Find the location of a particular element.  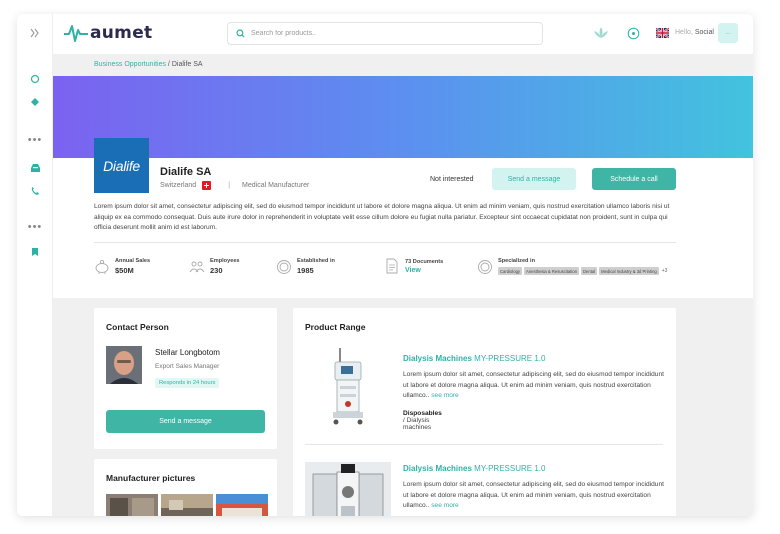

stat-label: 73 Documents is located at coordinates (424, 261).